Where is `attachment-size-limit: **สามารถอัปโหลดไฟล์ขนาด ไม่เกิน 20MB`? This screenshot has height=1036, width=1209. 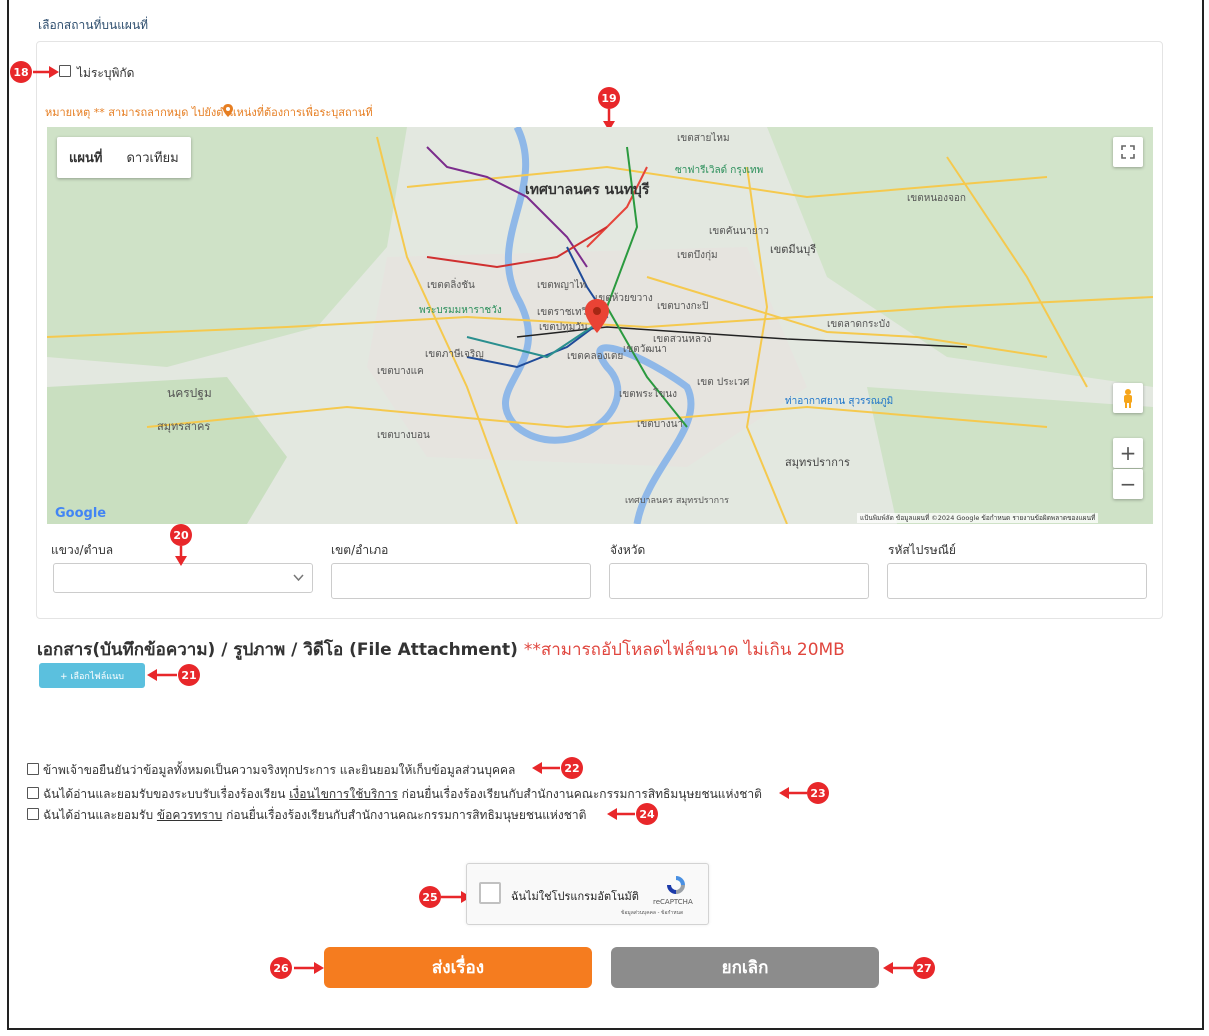 attachment-size-limit: **สามารถอัปโหลดไฟล์ขนาด ไม่เกิน 20MB is located at coordinates (684, 650).